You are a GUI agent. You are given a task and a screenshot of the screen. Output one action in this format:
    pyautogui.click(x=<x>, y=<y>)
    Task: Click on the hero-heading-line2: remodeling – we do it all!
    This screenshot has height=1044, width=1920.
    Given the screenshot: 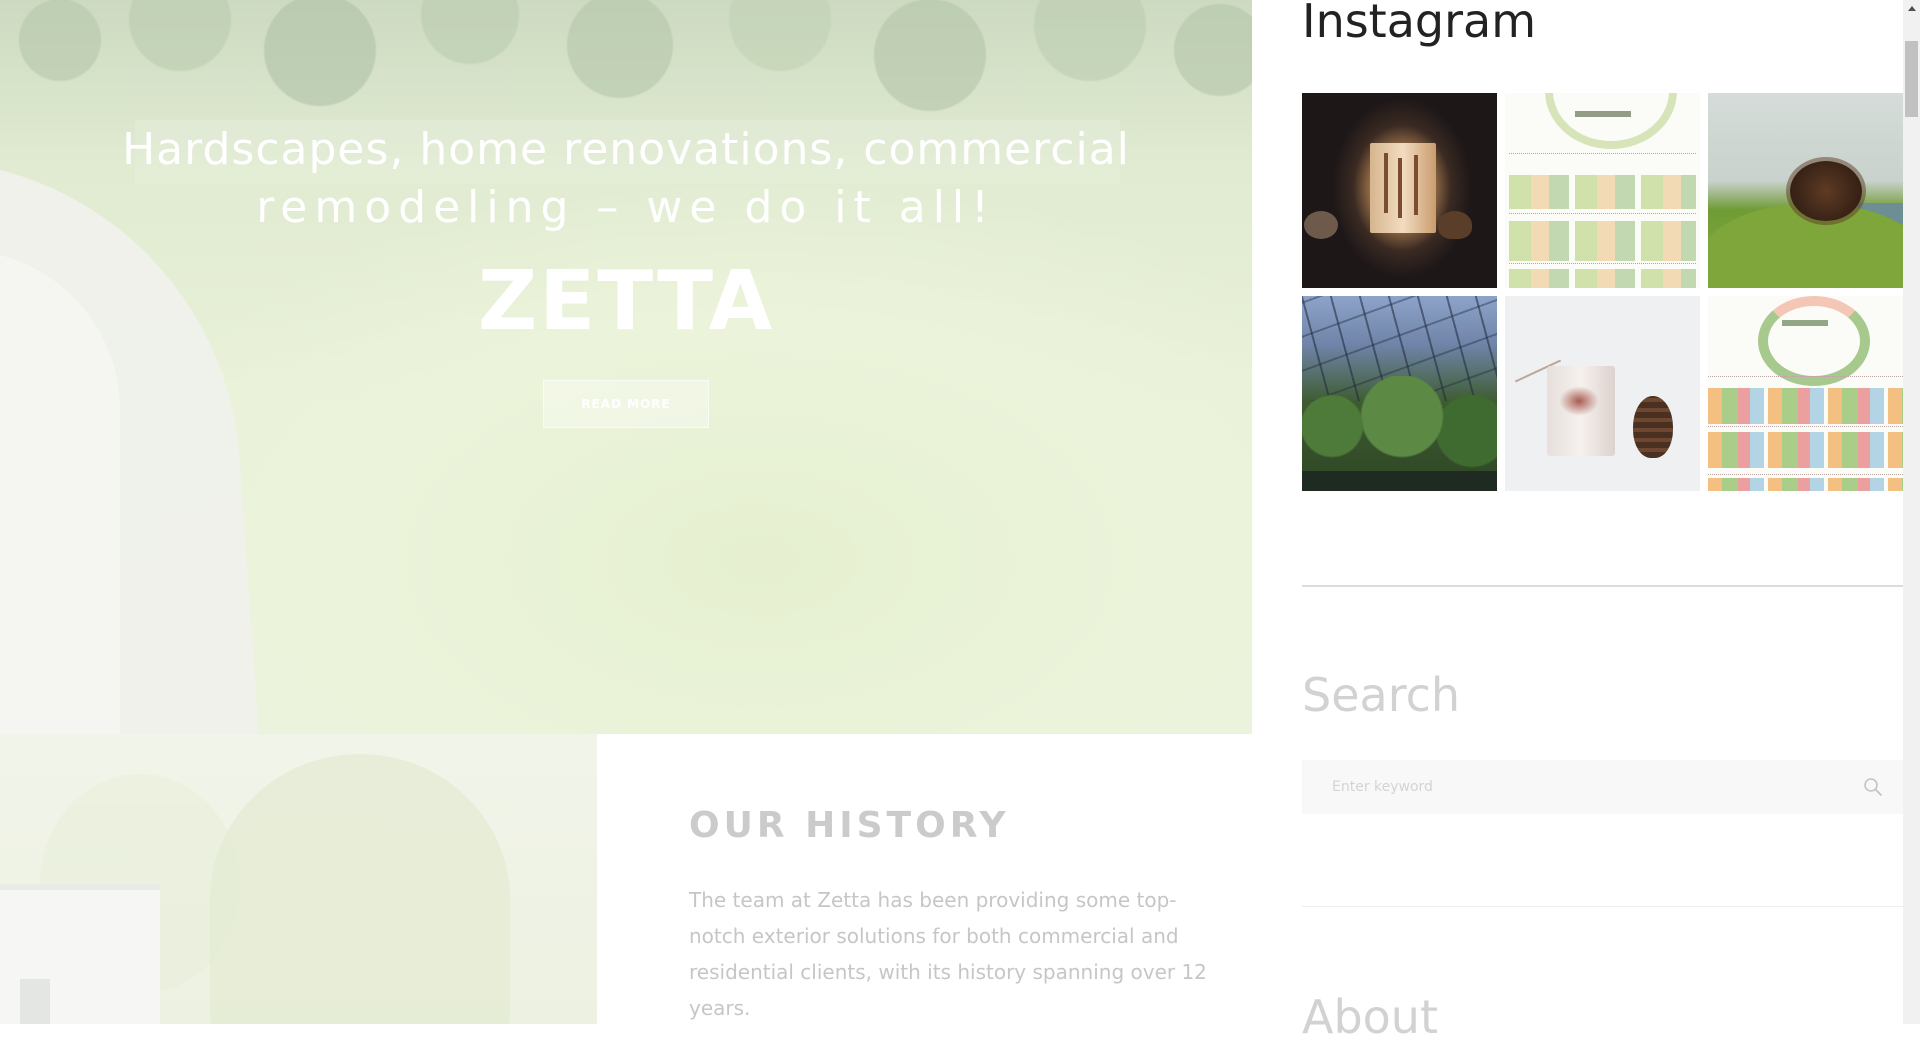 What is the action you would take?
    pyautogui.click(x=626, y=207)
    